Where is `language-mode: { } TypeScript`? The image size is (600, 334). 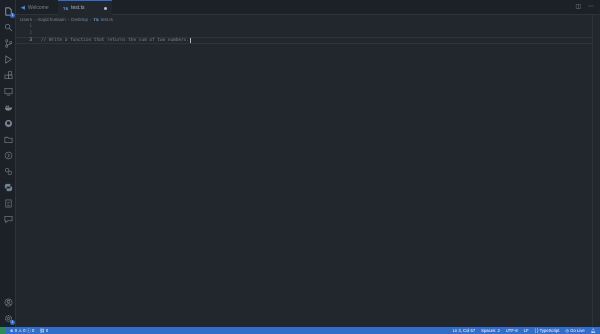 language-mode: { } TypeScript is located at coordinates (547, 330).